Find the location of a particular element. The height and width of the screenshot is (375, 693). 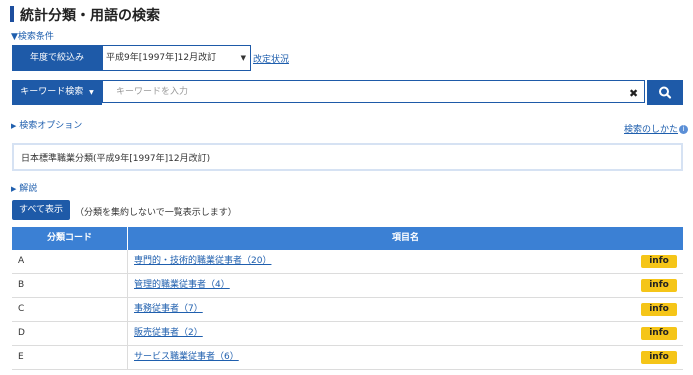

search-button is located at coordinates (665, 92).